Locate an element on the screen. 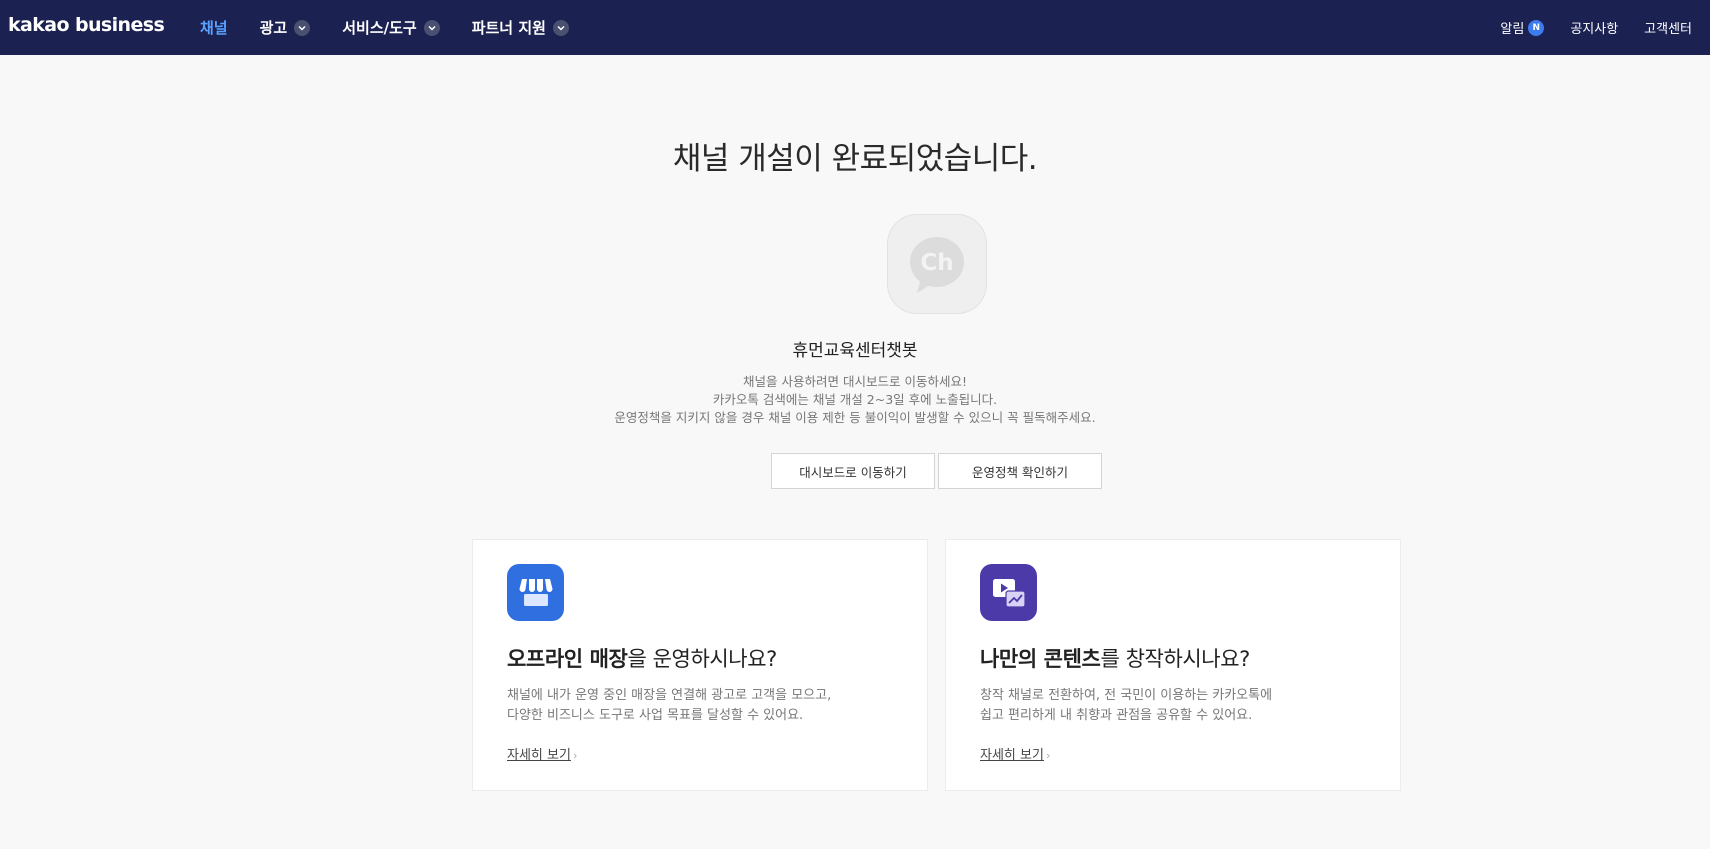 This screenshot has width=1710, height=849. nav-item-partner-support: 파트너 지원 is located at coordinates (520, 27).